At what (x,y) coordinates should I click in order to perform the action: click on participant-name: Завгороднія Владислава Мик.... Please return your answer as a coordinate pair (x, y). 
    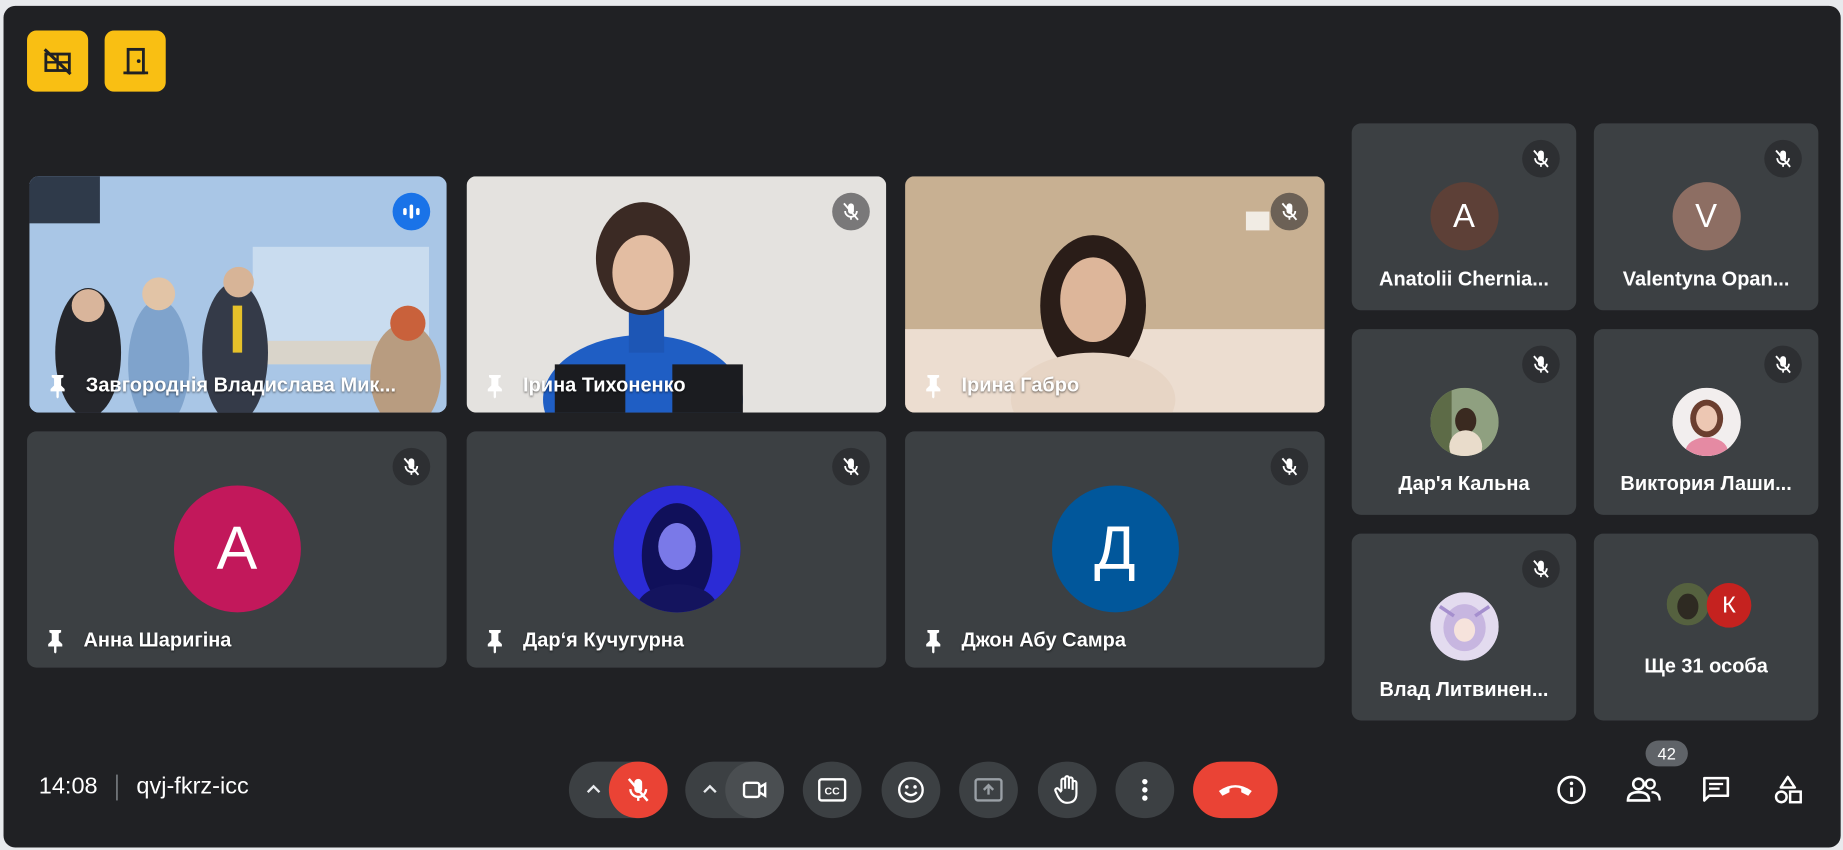
    Looking at the image, I should click on (241, 385).